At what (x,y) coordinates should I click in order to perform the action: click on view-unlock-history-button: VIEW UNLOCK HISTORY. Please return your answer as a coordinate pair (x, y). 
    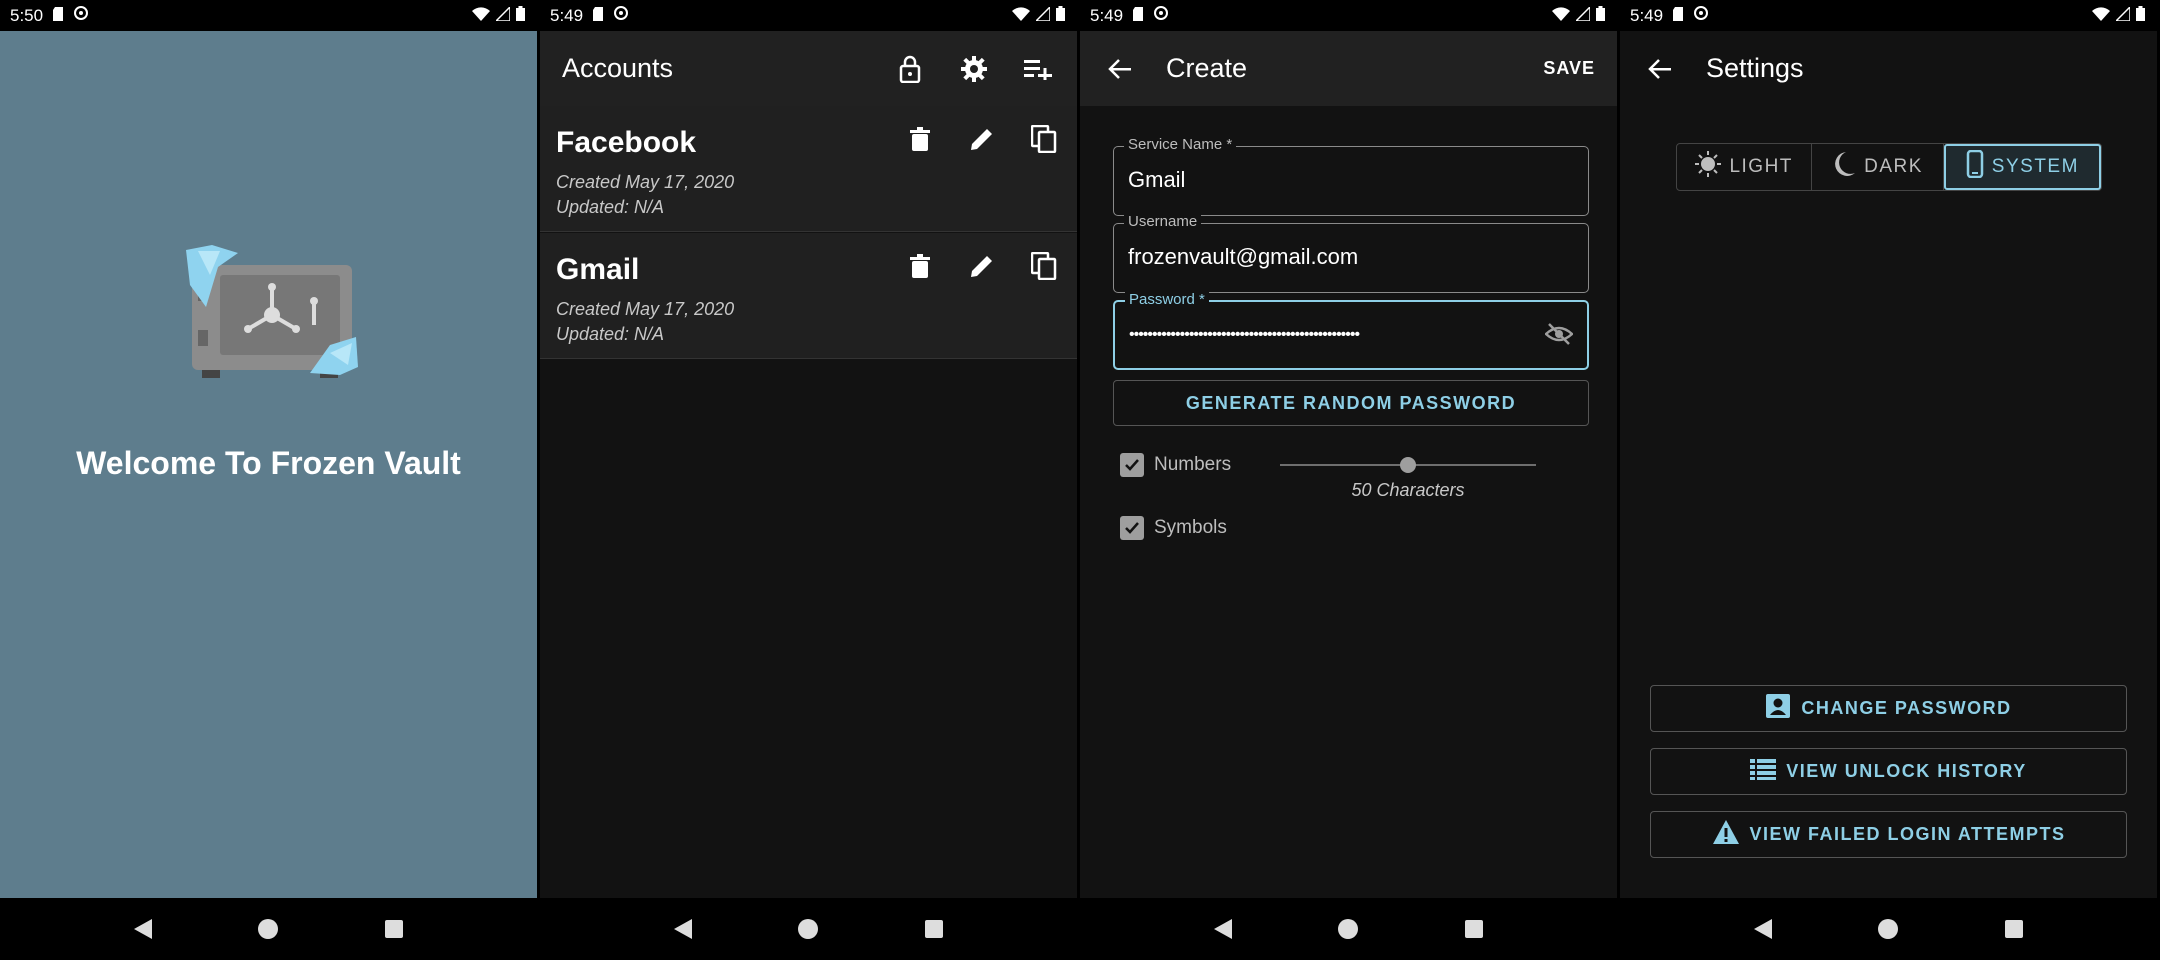
    Looking at the image, I should click on (1888, 771).